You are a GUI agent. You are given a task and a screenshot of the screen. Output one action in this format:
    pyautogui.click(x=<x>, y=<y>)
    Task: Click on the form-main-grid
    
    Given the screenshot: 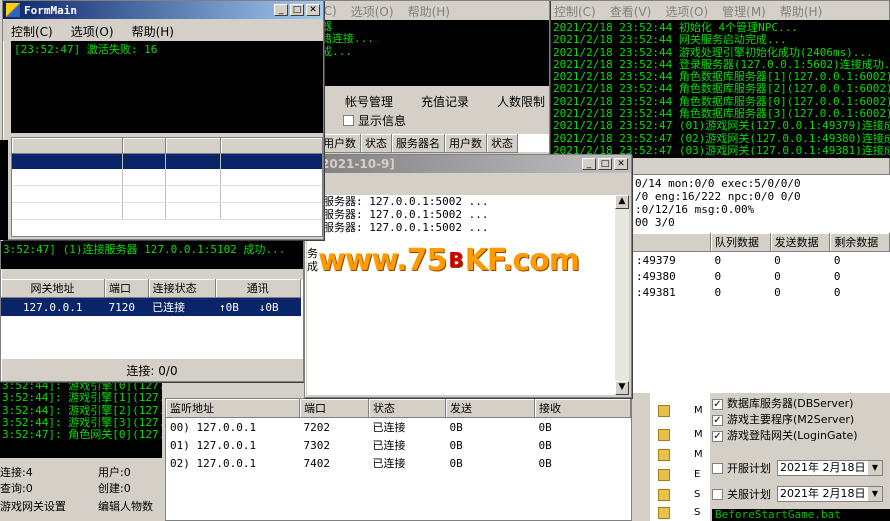 What is the action you would take?
    pyautogui.click(x=167, y=187)
    